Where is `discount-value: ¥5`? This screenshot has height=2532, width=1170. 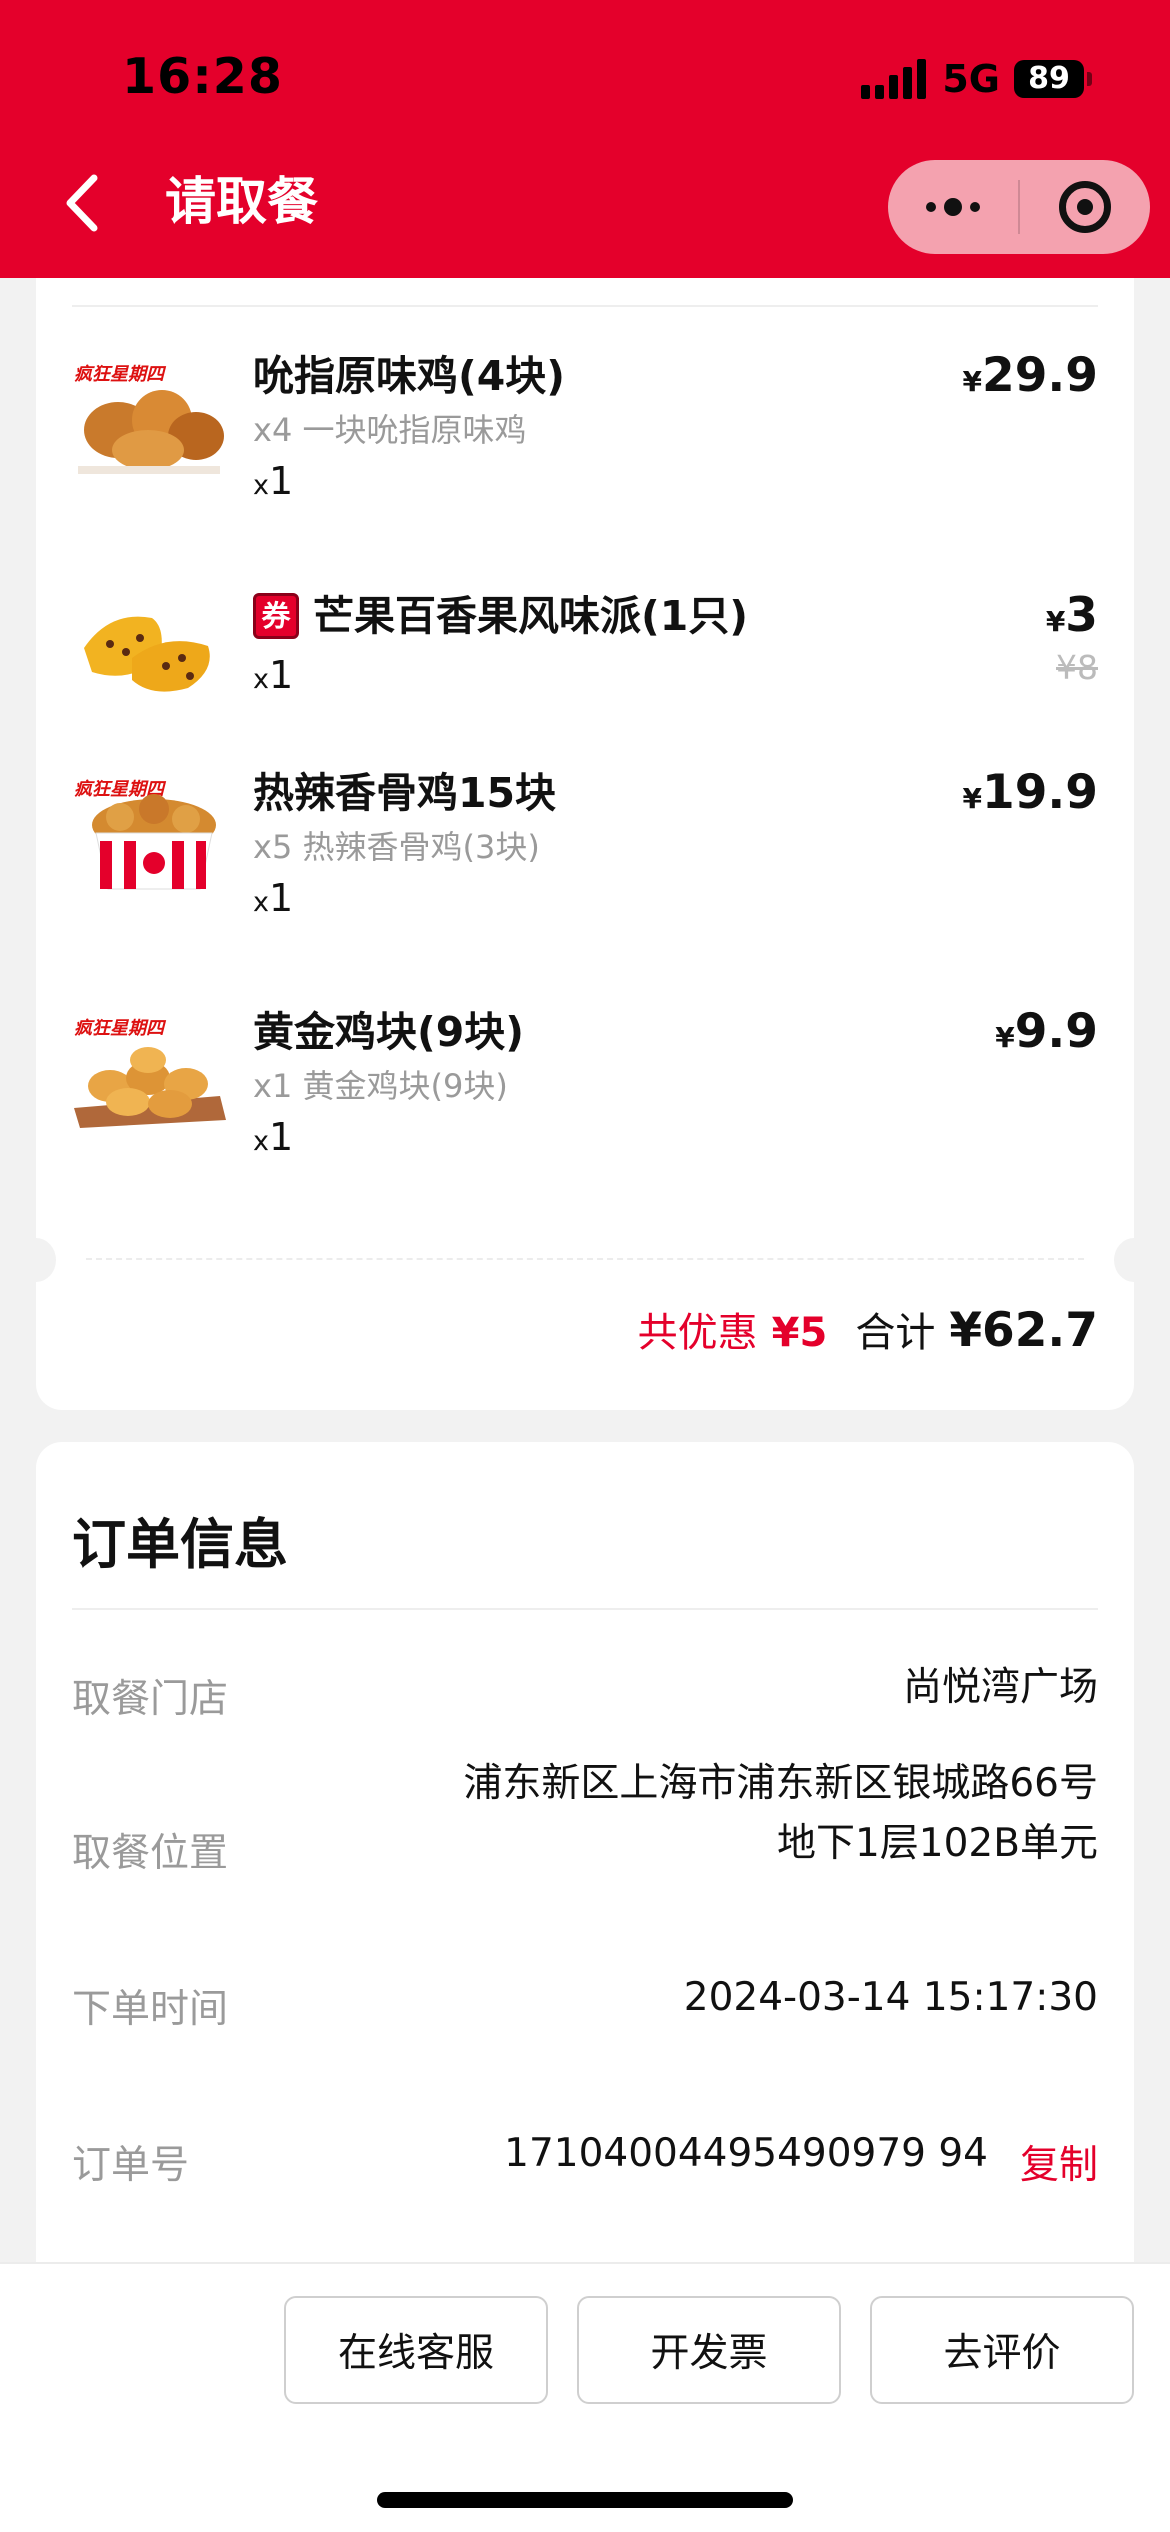
discount-value: ¥5 is located at coordinates (799, 1333).